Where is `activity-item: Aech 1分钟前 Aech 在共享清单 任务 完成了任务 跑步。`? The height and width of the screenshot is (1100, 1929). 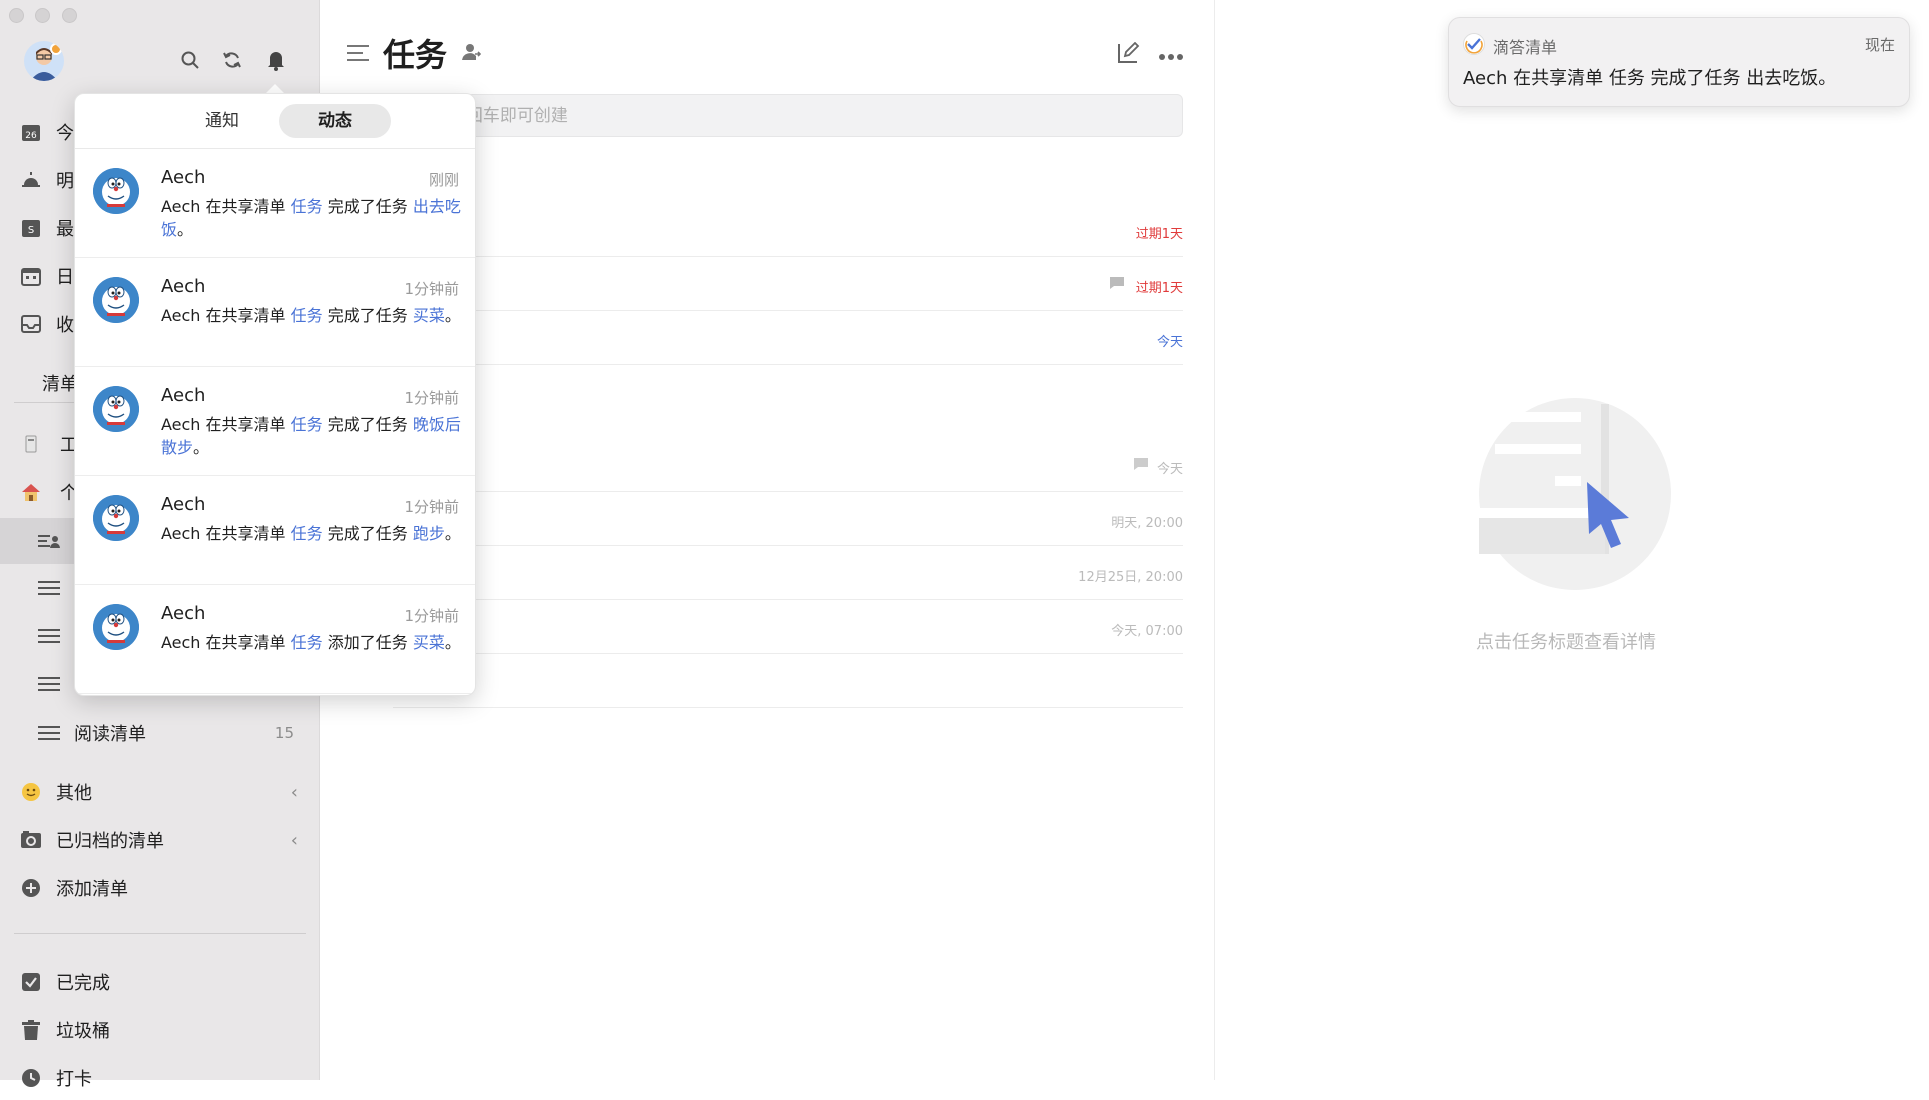
activity-item: Aech 1分钟前 Aech 在共享清单 任务 完成了任务 跑步。 is located at coordinates (275, 530).